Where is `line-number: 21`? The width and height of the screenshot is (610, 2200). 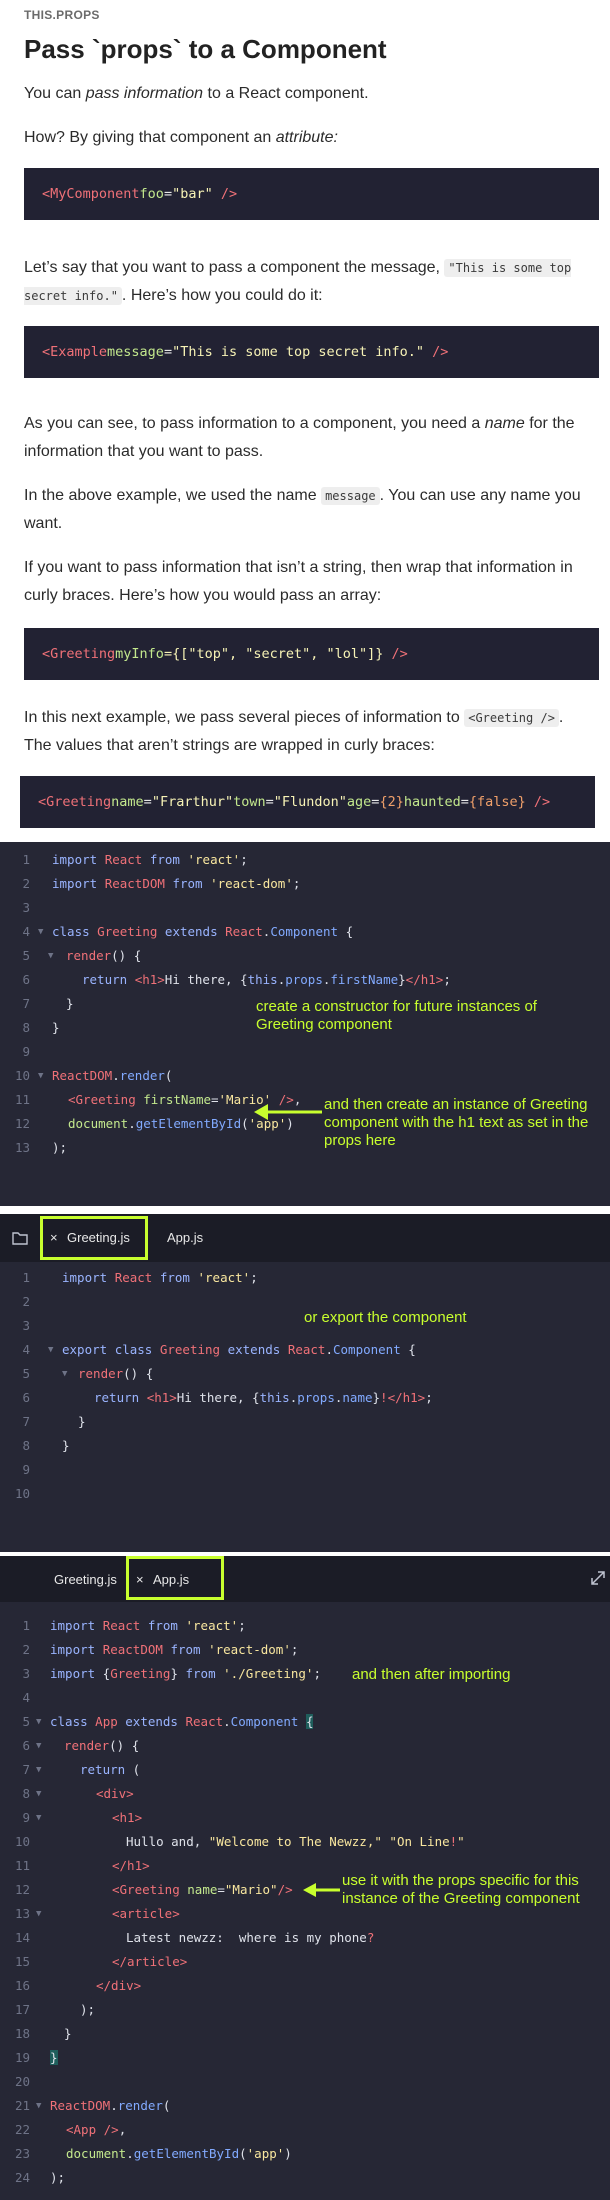 line-number: 21 is located at coordinates (22, 2105).